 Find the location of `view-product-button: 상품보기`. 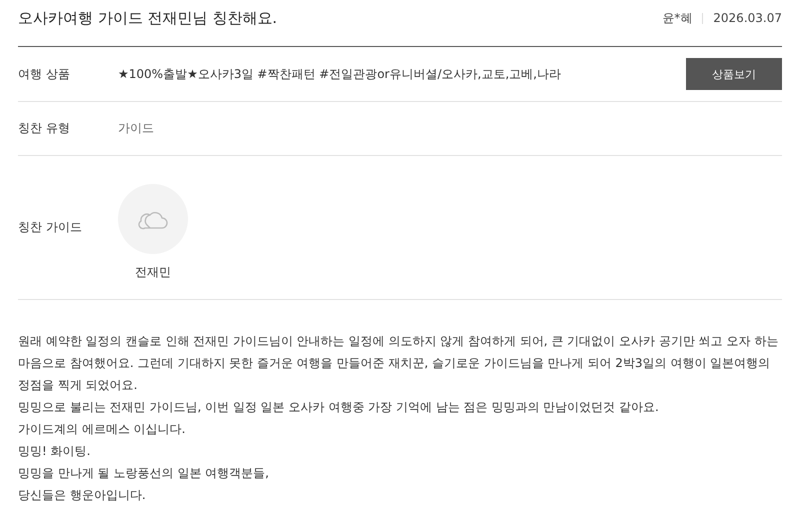

view-product-button: 상품보기 is located at coordinates (734, 74).